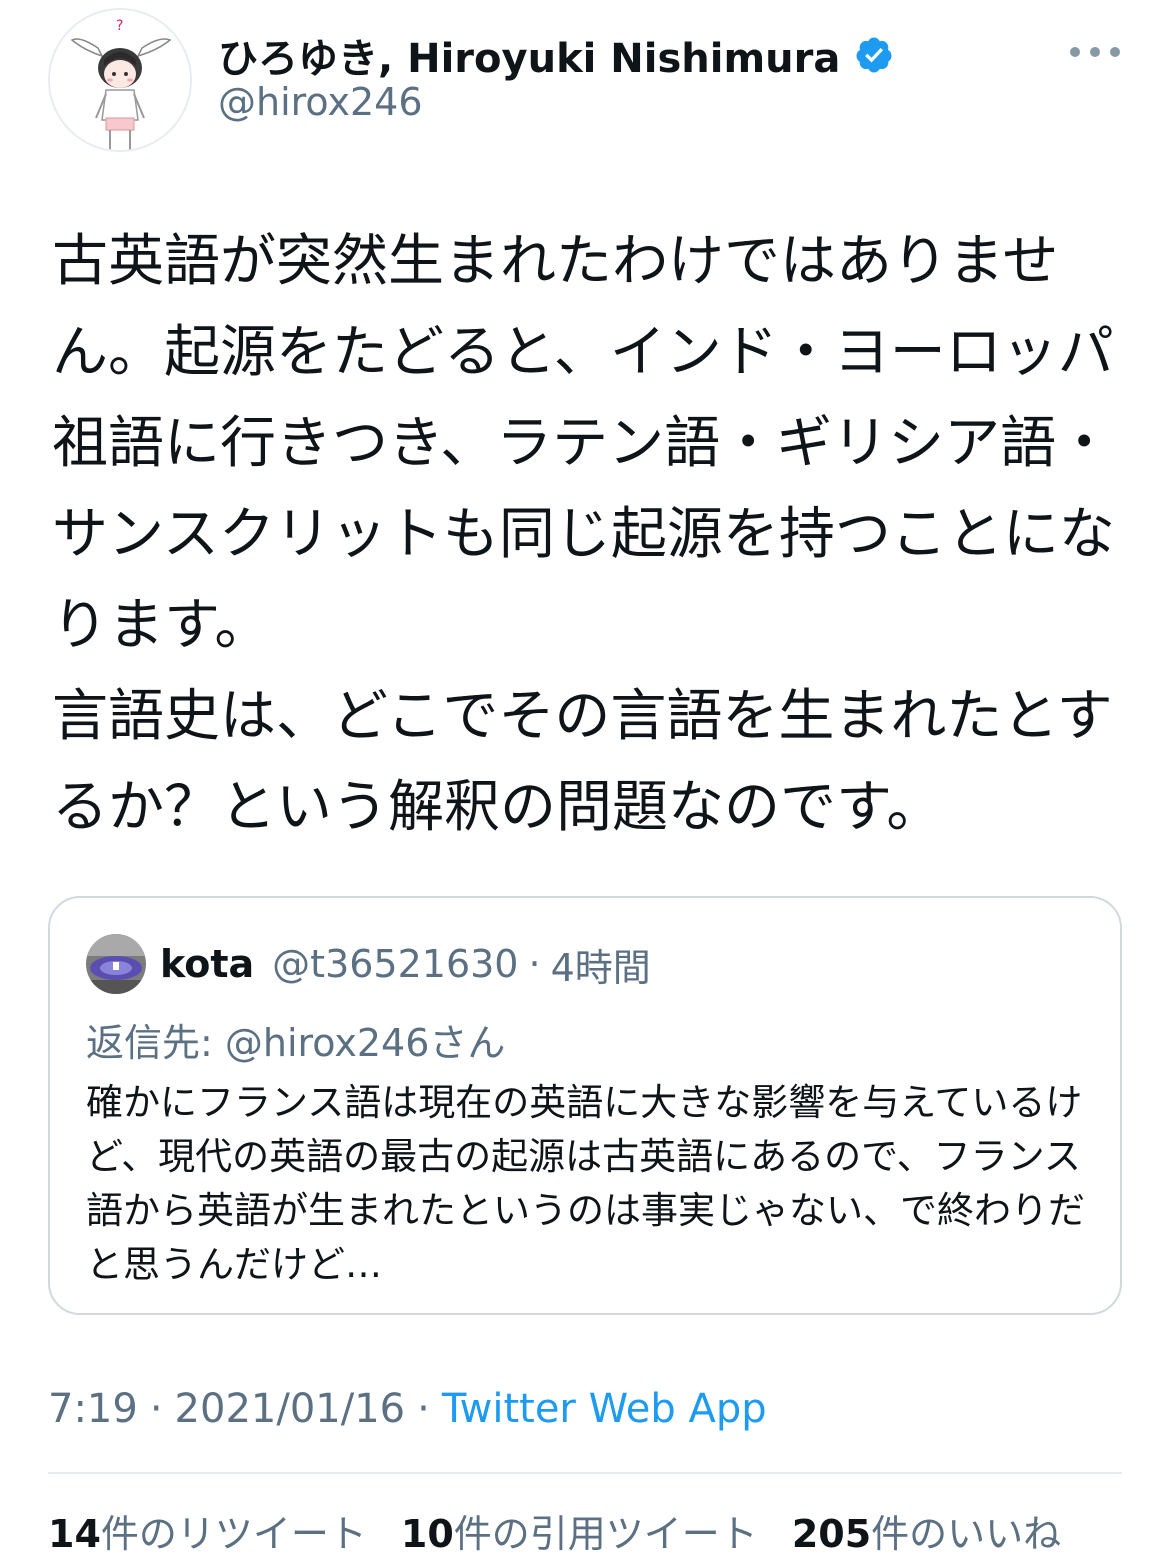 The height and width of the screenshot is (1567, 1170). I want to click on stadium-photo-icon, so click(116, 964).